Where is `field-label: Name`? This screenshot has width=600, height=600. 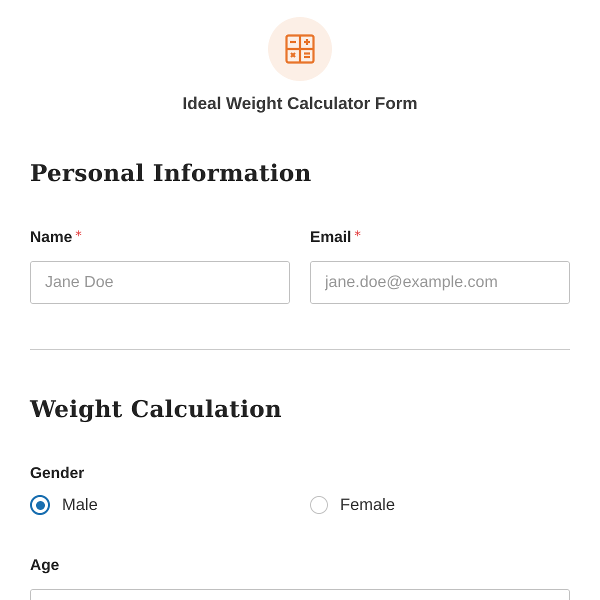 field-label: Name is located at coordinates (51, 238).